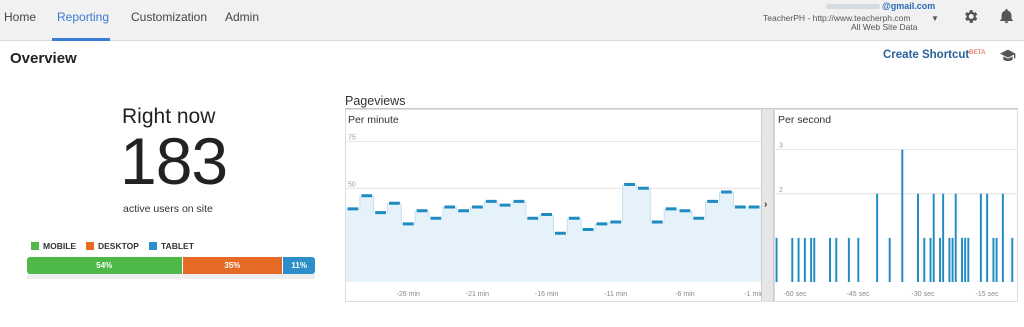  Describe the element at coordinates (83, 17) in the screenshot. I see `nav-reporting: Reporting` at that location.